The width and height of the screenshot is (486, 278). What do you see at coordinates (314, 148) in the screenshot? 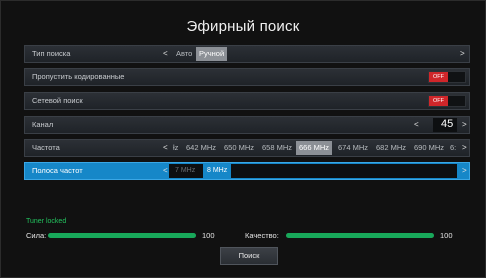
I see `frequency-option-selected: 666 MHz` at bounding box center [314, 148].